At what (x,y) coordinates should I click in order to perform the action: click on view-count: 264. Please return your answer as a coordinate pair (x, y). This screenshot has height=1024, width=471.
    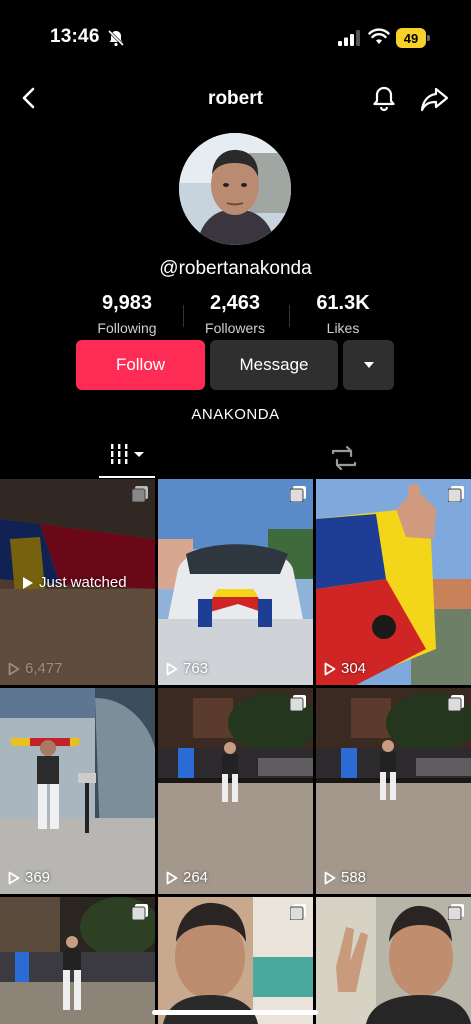
    Looking at the image, I should click on (187, 877).